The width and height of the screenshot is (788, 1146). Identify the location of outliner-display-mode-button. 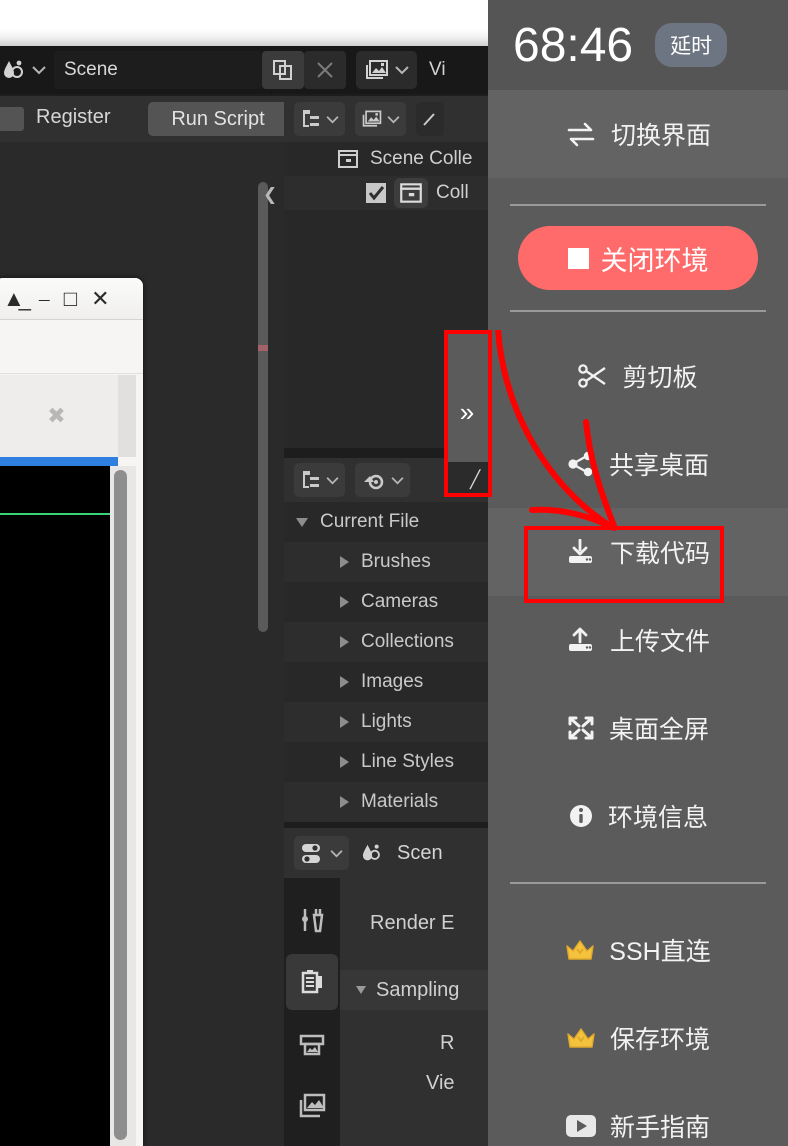
(319, 119).